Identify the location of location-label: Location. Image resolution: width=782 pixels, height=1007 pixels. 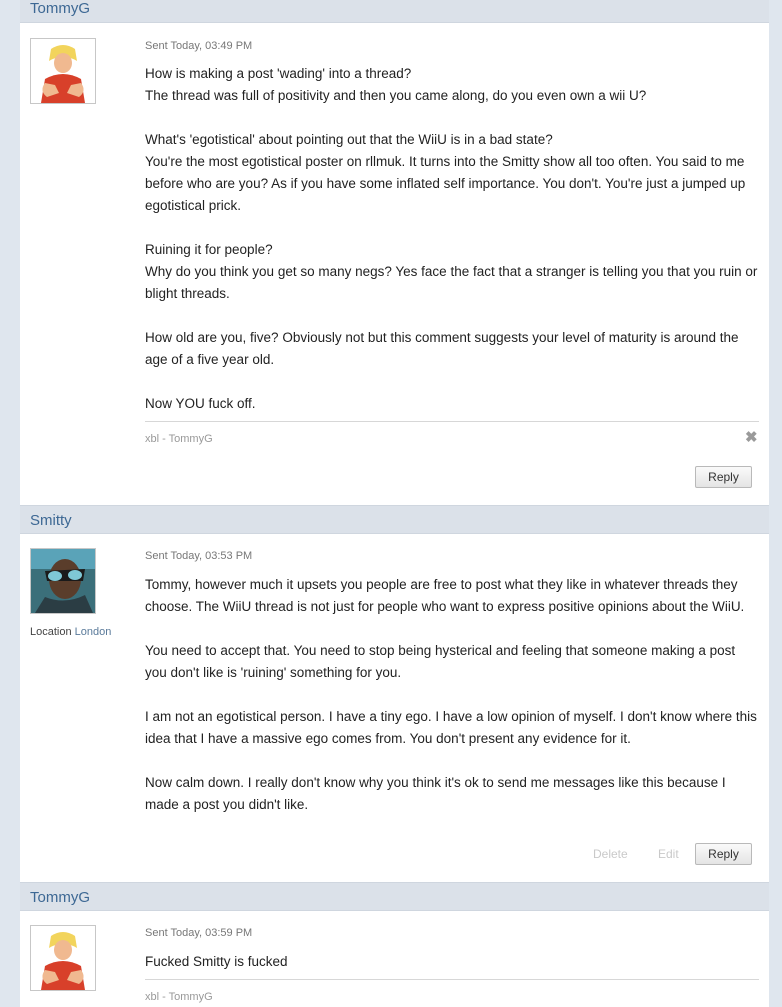
(51, 632).